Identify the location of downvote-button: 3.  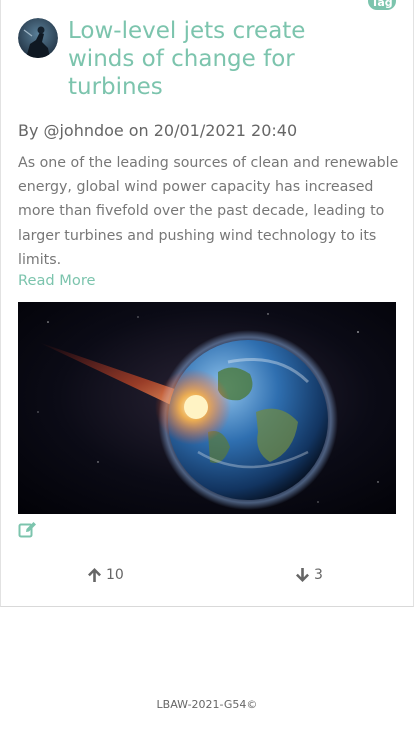
(309, 575).